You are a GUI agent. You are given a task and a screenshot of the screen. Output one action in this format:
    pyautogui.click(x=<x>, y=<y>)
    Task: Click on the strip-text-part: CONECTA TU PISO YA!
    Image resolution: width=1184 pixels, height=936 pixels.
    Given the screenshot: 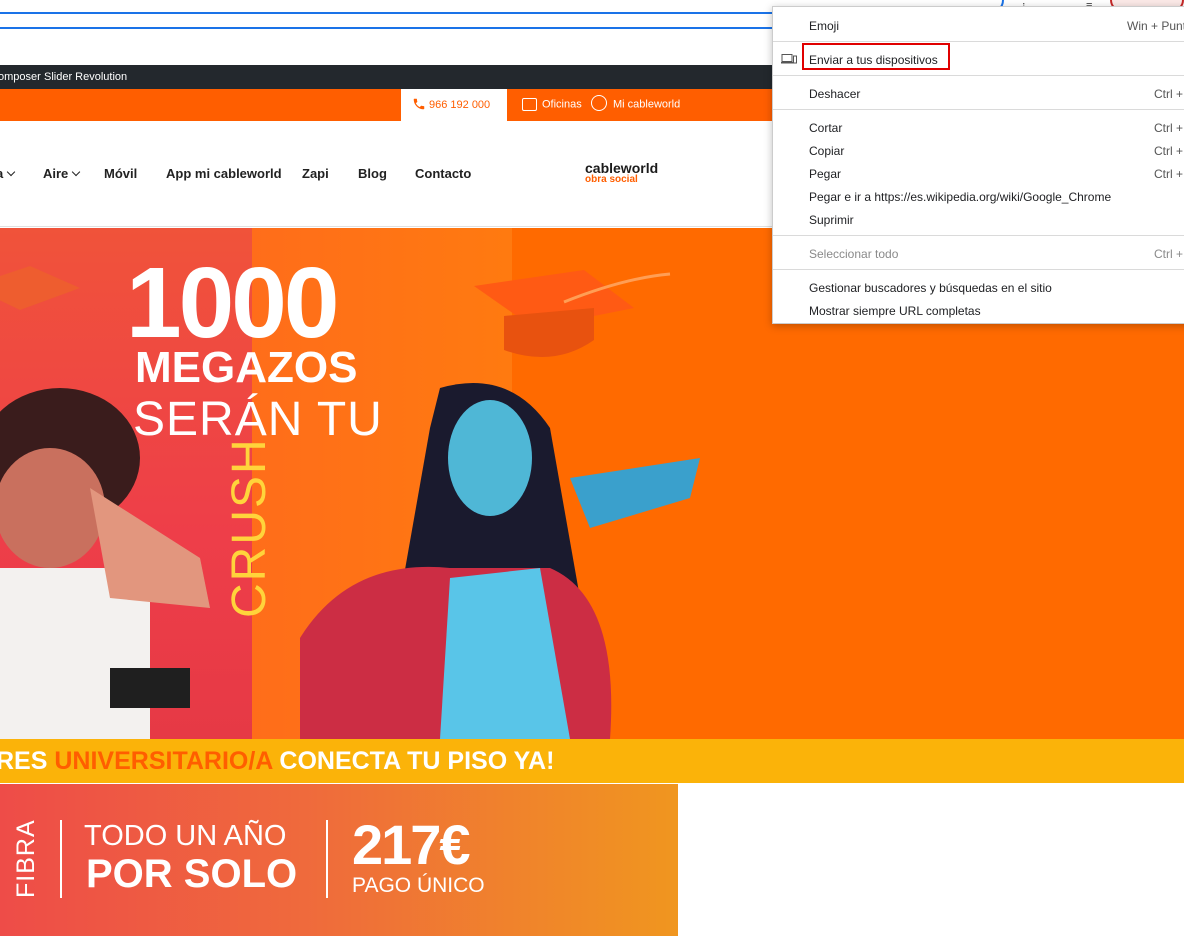 What is the action you would take?
    pyautogui.click(x=413, y=761)
    